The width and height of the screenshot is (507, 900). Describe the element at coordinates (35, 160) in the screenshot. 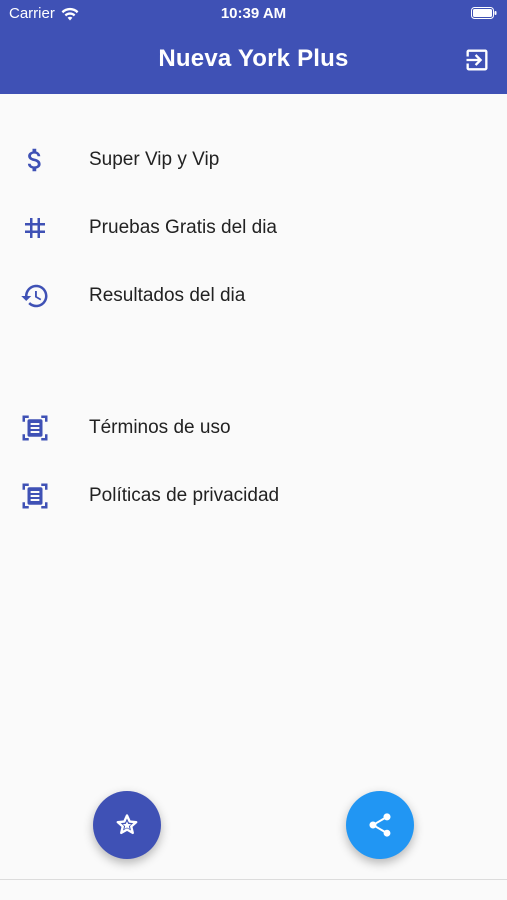

I see `dollar-icon` at that location.